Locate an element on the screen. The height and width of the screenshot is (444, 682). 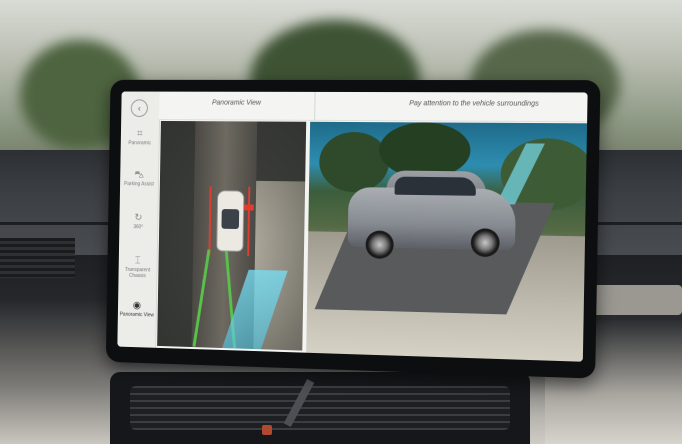
sidebar-item-label: 360° is located at coordinates (138, 227).